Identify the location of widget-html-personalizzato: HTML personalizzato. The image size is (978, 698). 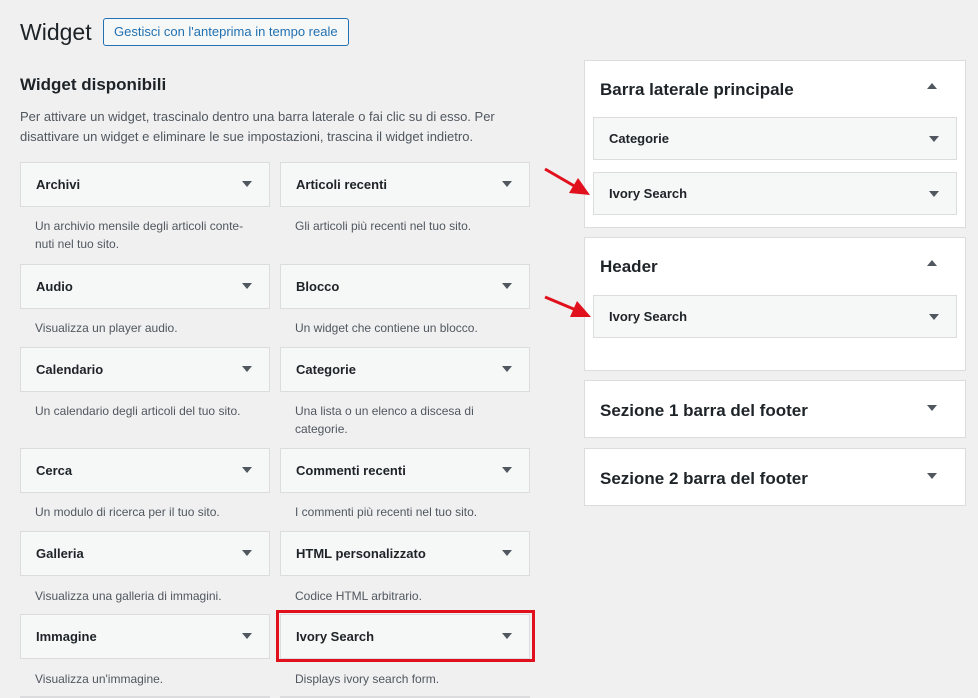
(405, 553).